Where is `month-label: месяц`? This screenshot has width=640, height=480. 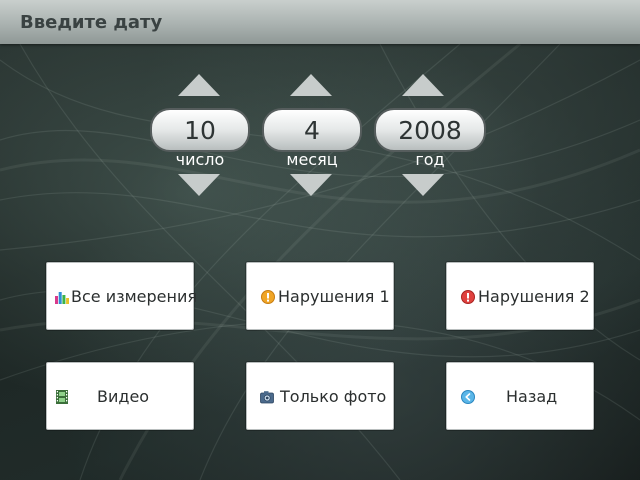
month-label: месяц is located at coordinates (312, 159).